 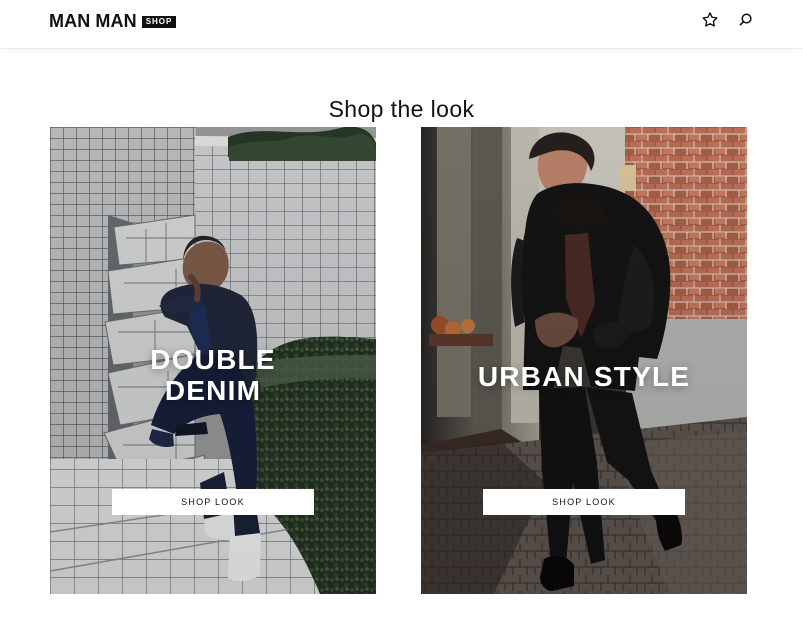 I want to click on brand-badge: SHOP, so click(x=159, y=21).